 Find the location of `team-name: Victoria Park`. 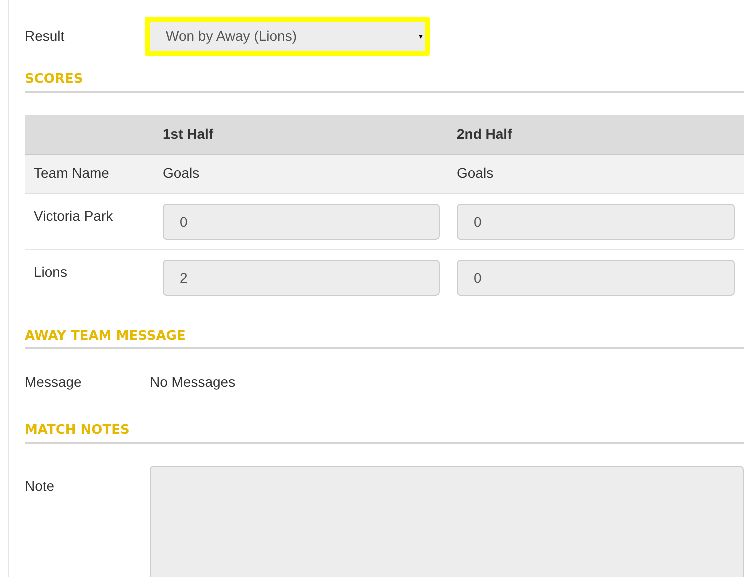

team-name: Victoria Park is located at coordinates (73, 216).